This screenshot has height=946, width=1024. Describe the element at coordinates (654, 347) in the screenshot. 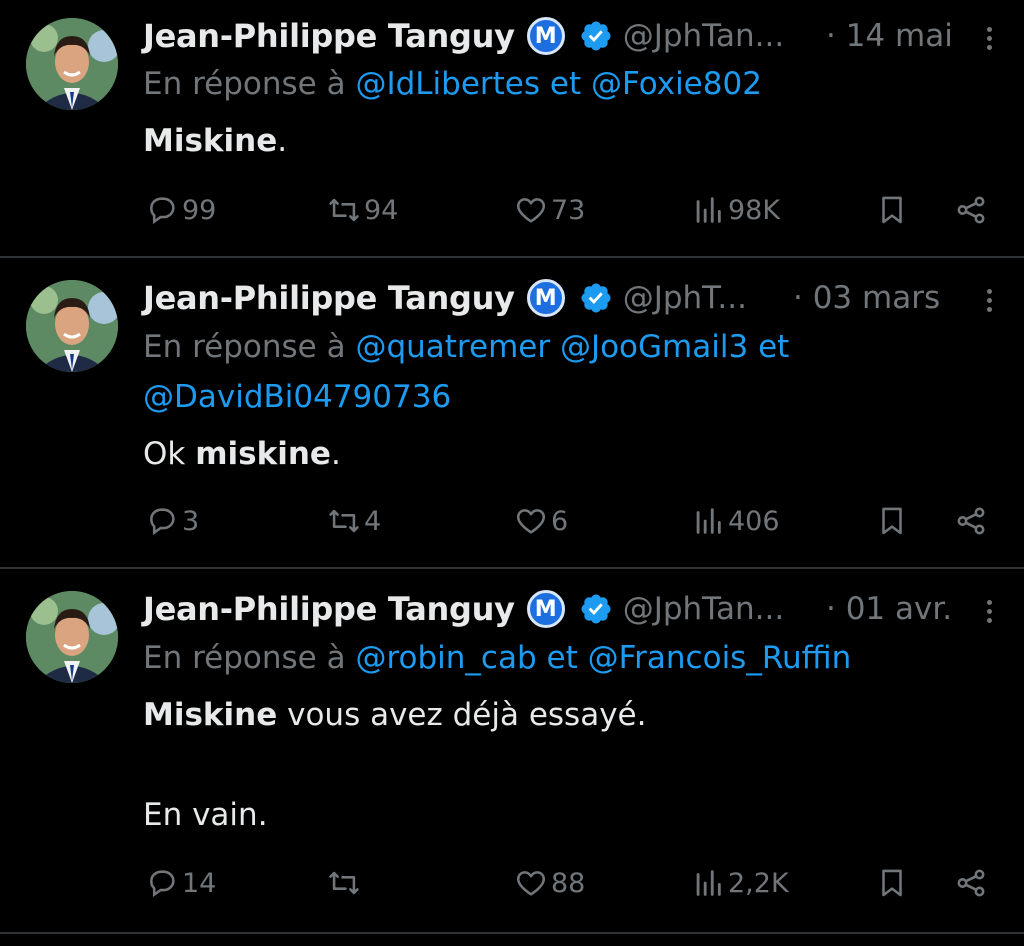

I see `mention-link: @JooGmail3` at that location.